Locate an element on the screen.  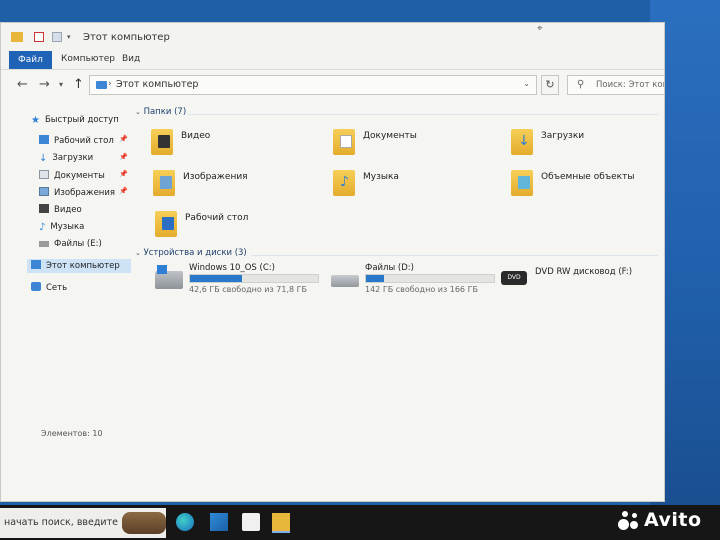
star-icon: ★ is located at coordinates (35, 120).